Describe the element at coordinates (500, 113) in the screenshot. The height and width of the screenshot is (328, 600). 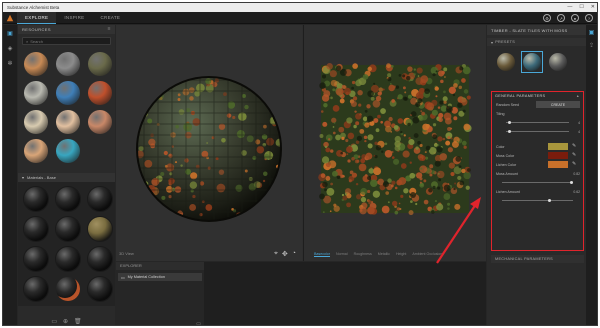
I see `tiling-label: Tiling` at that location.